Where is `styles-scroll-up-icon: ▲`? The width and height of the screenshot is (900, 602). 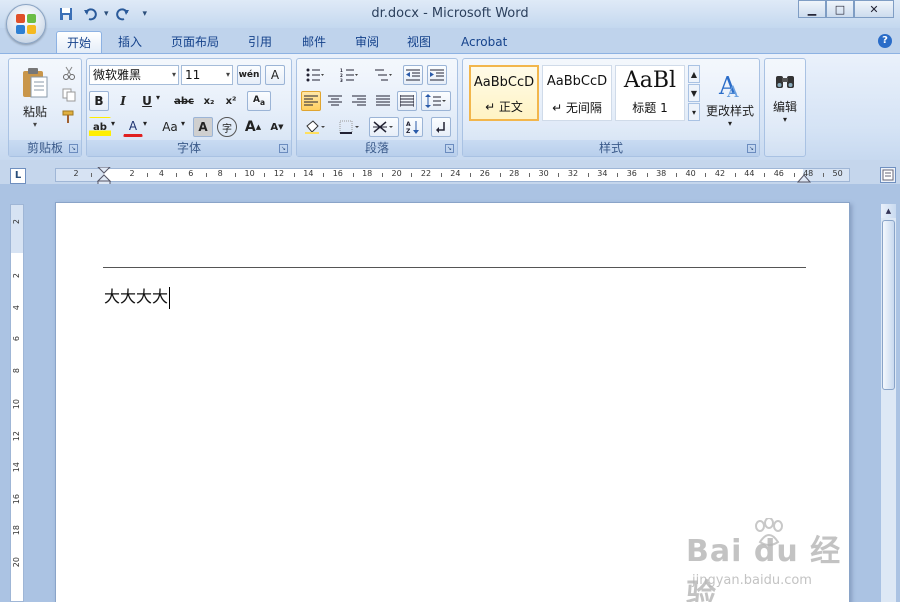
styles-scroll-up-icon: ▲ is located at coordinates (694, 74).